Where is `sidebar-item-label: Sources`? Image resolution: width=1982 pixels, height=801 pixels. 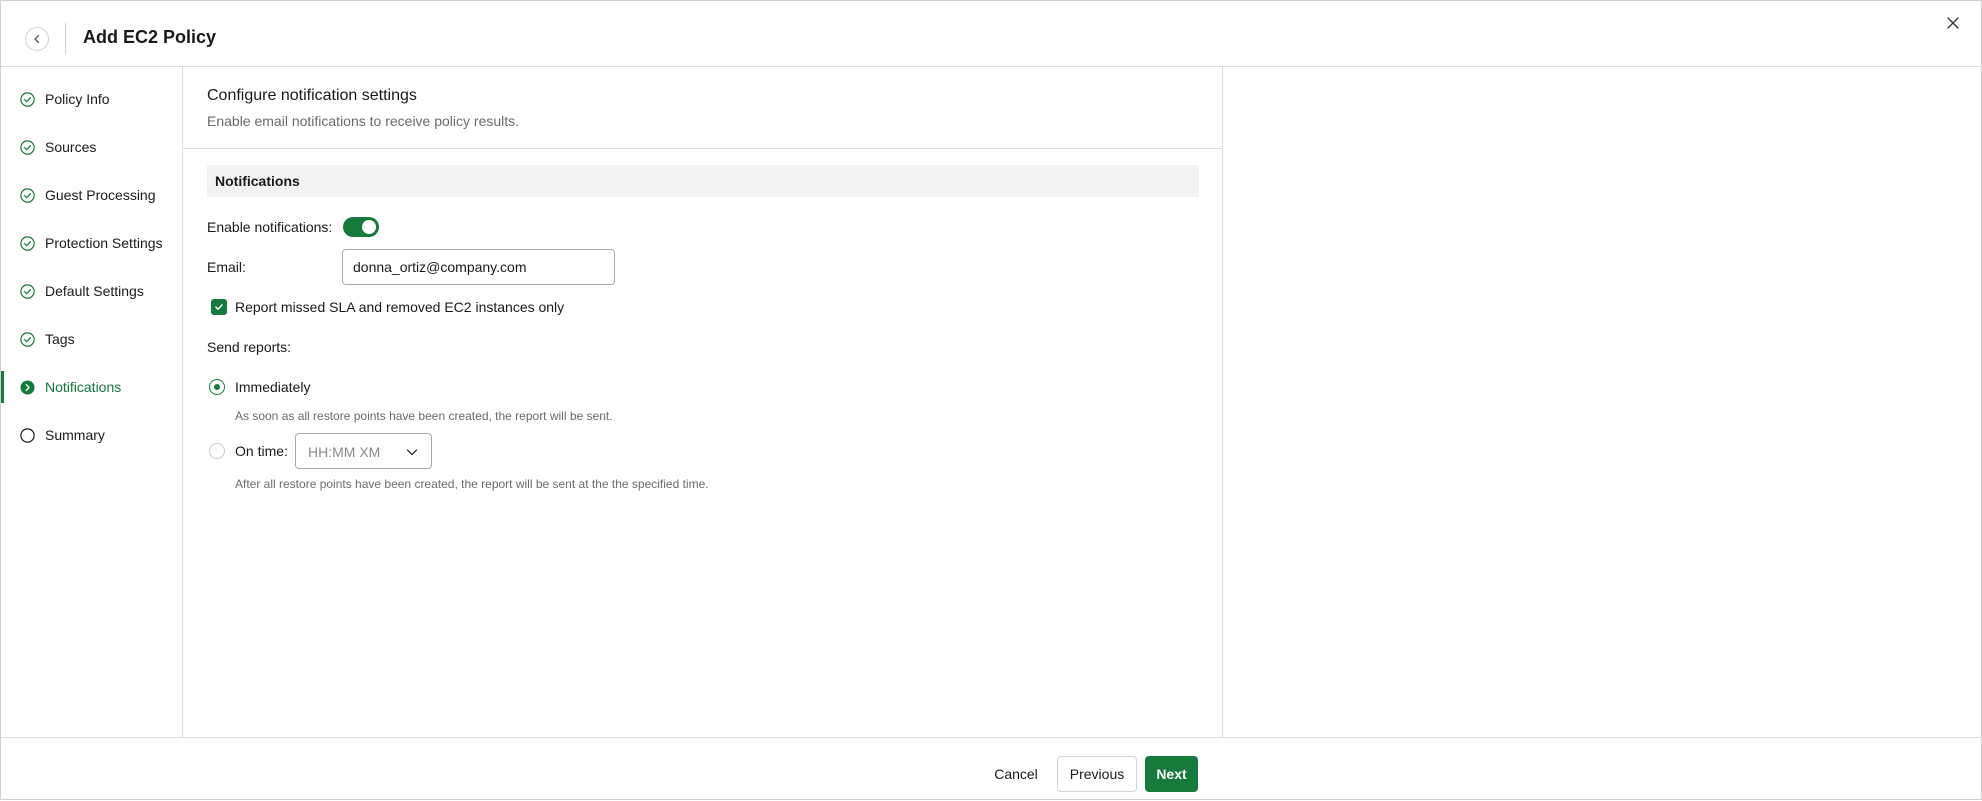 sidebar-item-label: Sources is located at coordinates (71, 147).